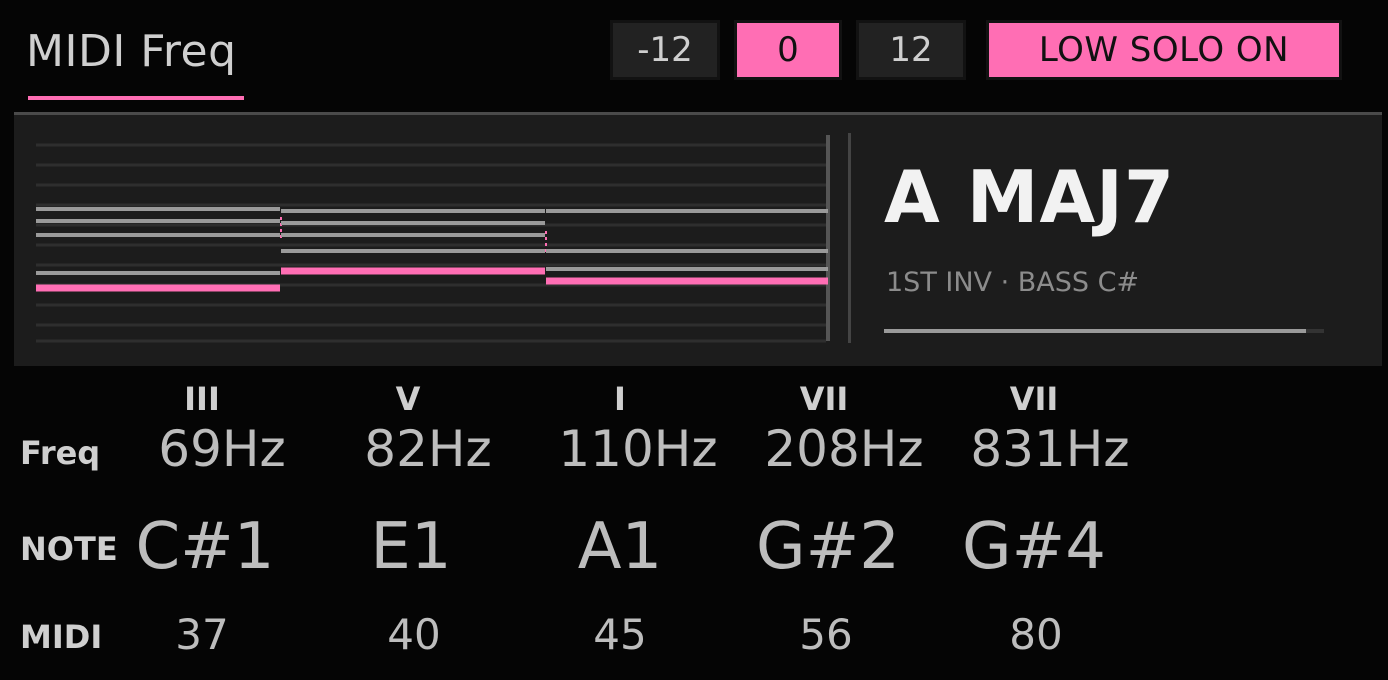 The height and width of the screenshot is (680, 1388). Describe the element at coordinates (1164, 50) in the screenshot. I see `low-solo-button: LOW SOLO ON` at that location.